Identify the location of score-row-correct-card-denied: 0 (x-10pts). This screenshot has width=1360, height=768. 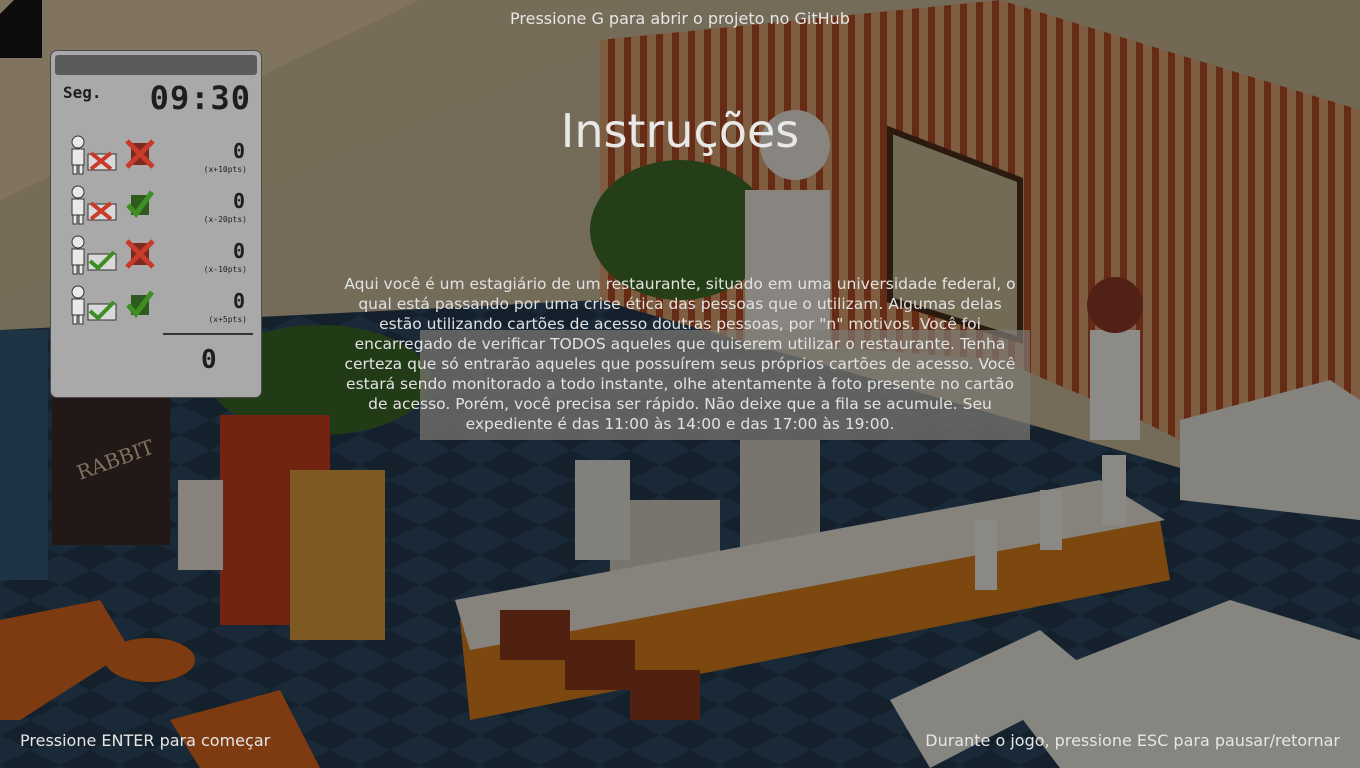
(158, 258).